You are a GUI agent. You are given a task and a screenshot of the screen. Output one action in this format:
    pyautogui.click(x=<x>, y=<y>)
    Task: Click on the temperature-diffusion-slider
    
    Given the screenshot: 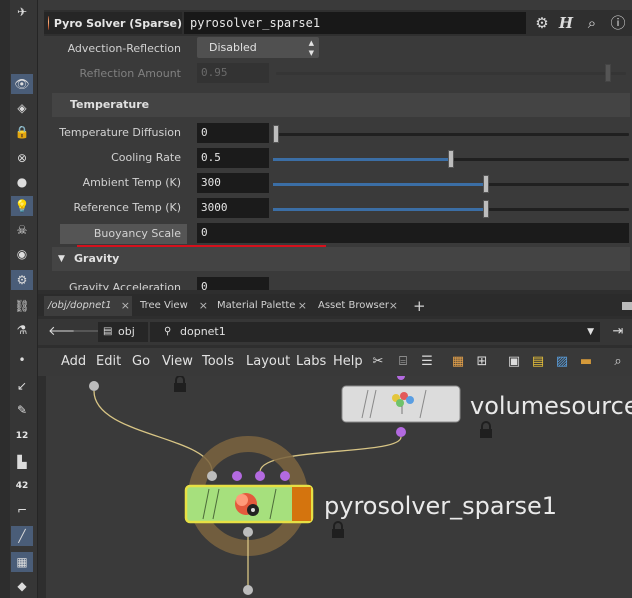 What is the action you would take?
    pyautogui.click(x=451, y=134)
    